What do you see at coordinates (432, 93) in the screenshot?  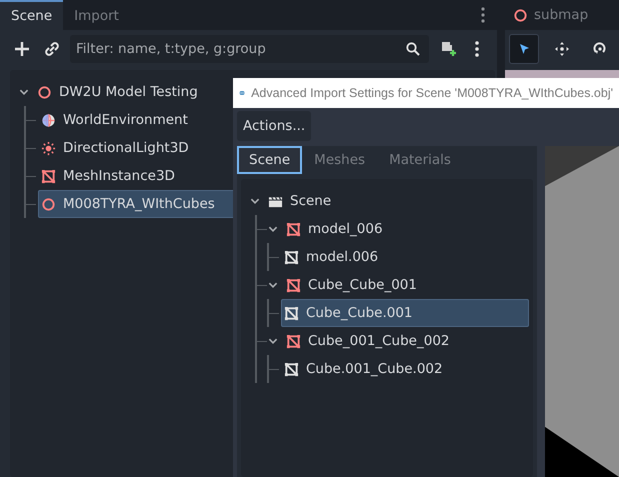 I see `window-title: Advanced Import Settings for Scene 'M008TYRA_WIthCubes.obj'` at bounding box center [432, 93].